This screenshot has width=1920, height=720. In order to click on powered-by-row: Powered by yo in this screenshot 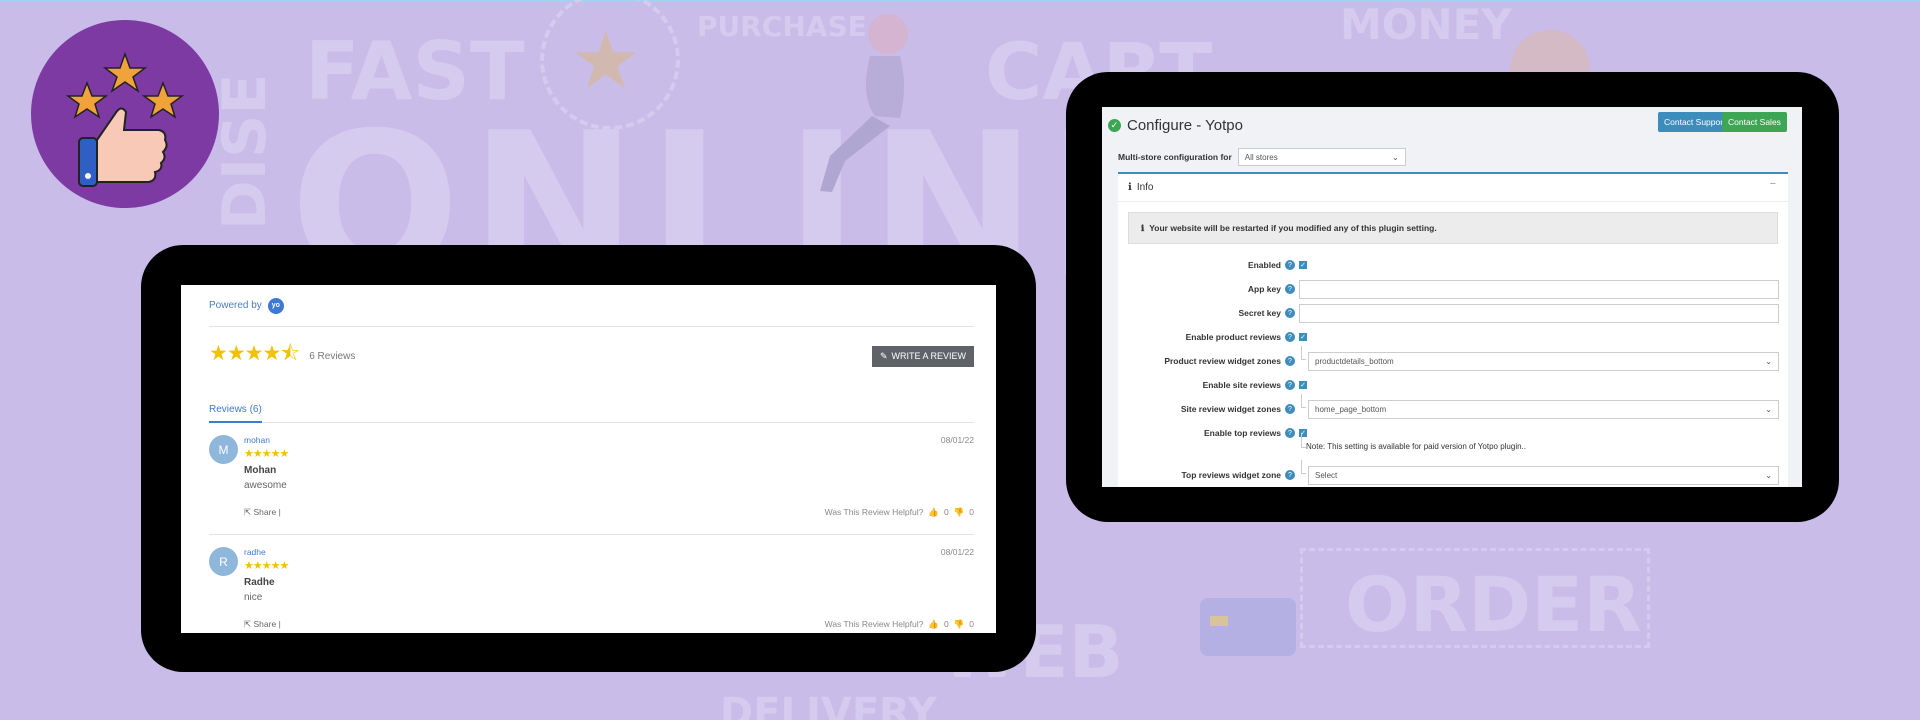, I will do `click(591, 306)`.